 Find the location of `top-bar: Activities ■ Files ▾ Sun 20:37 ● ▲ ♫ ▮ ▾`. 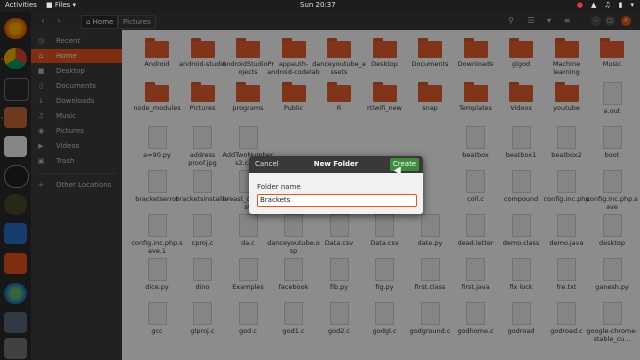

top-bar: Activities ■ Files ▾ Sun 20:37 ● ▲ ♫ ▮ ▾ is located at coordinates (320, 6).